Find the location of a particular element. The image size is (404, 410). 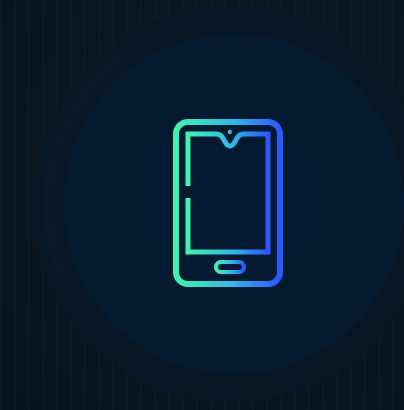

phone-screen is located at coordinates (228, 193).